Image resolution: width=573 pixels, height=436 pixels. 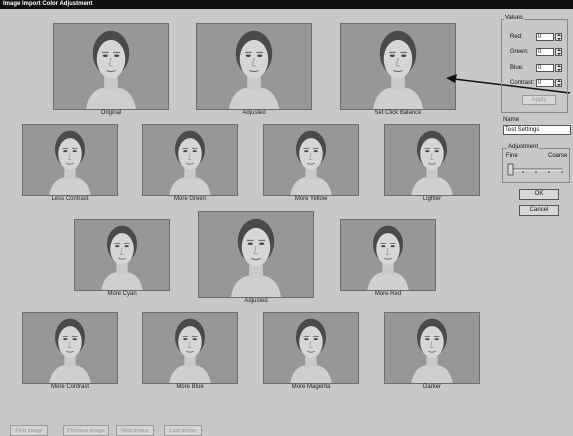 I want to click on name-label: Name, so click(x=511, y=120).